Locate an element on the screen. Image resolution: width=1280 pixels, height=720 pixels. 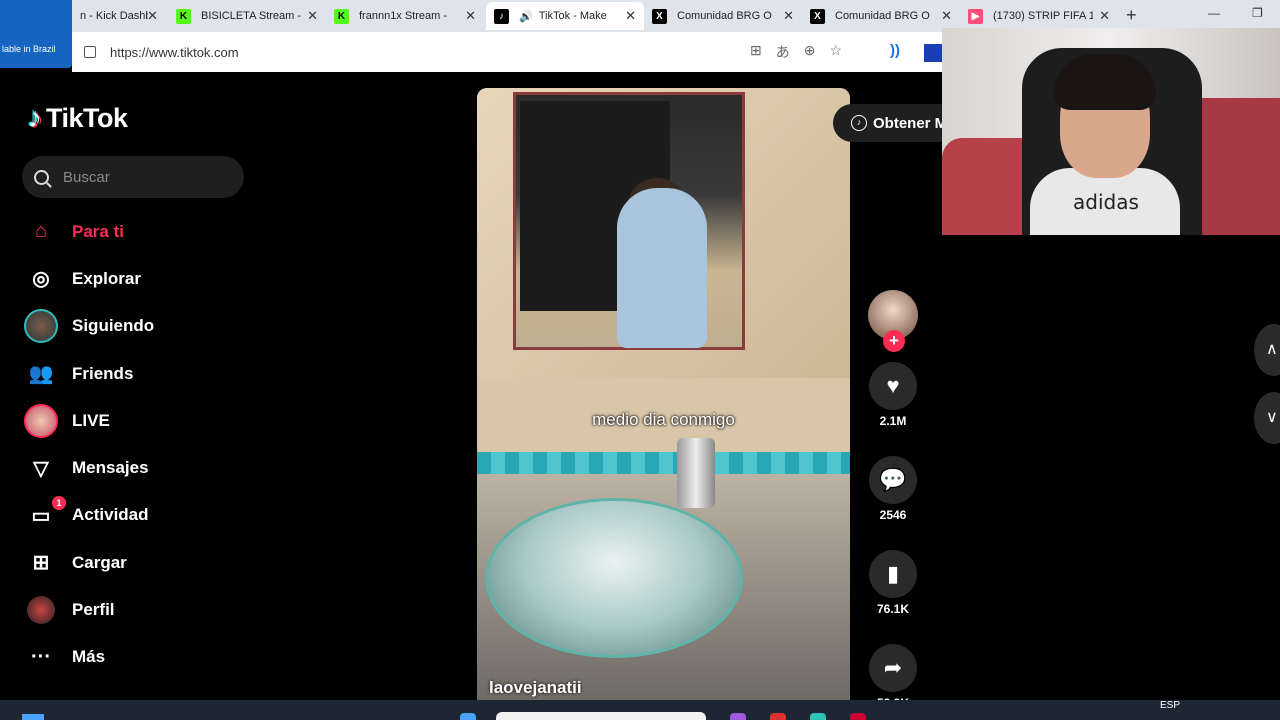
start-menu-icon is located at coordinates (468, 716).